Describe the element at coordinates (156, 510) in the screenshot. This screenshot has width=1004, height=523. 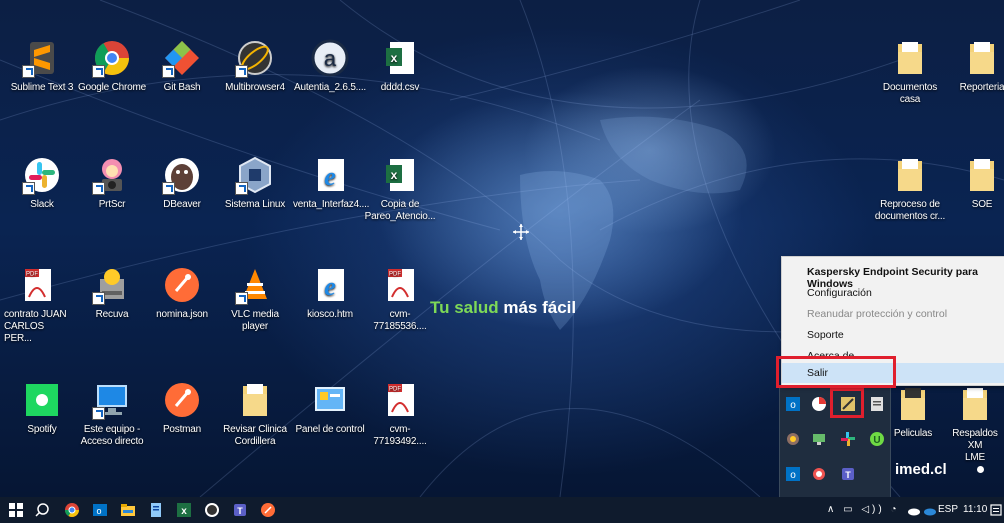
I see `notes-taskbar-icon` at that location.